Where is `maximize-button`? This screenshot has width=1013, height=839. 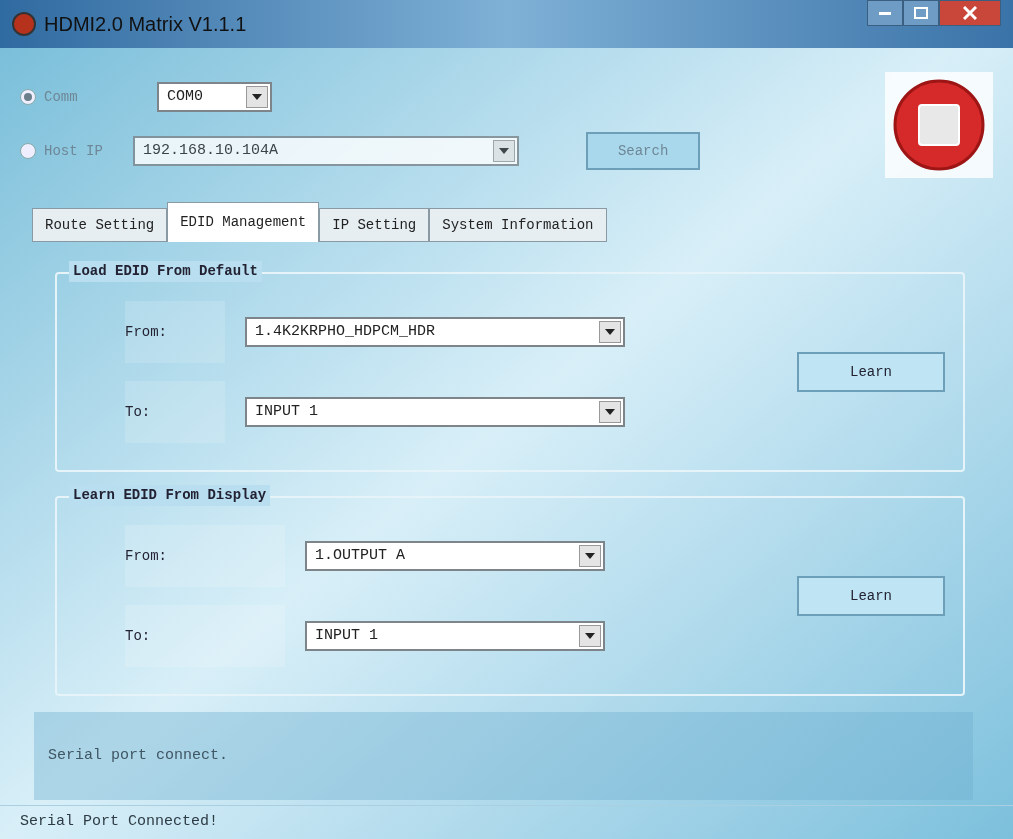
maximize-button is located at coordinates (921, 13).